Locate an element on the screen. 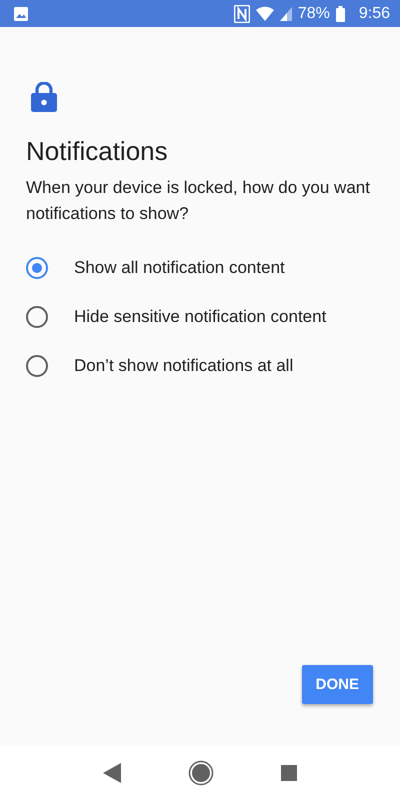 This screenshot has height=800, width=400. recents-icon is located at coordinates (288, 773).